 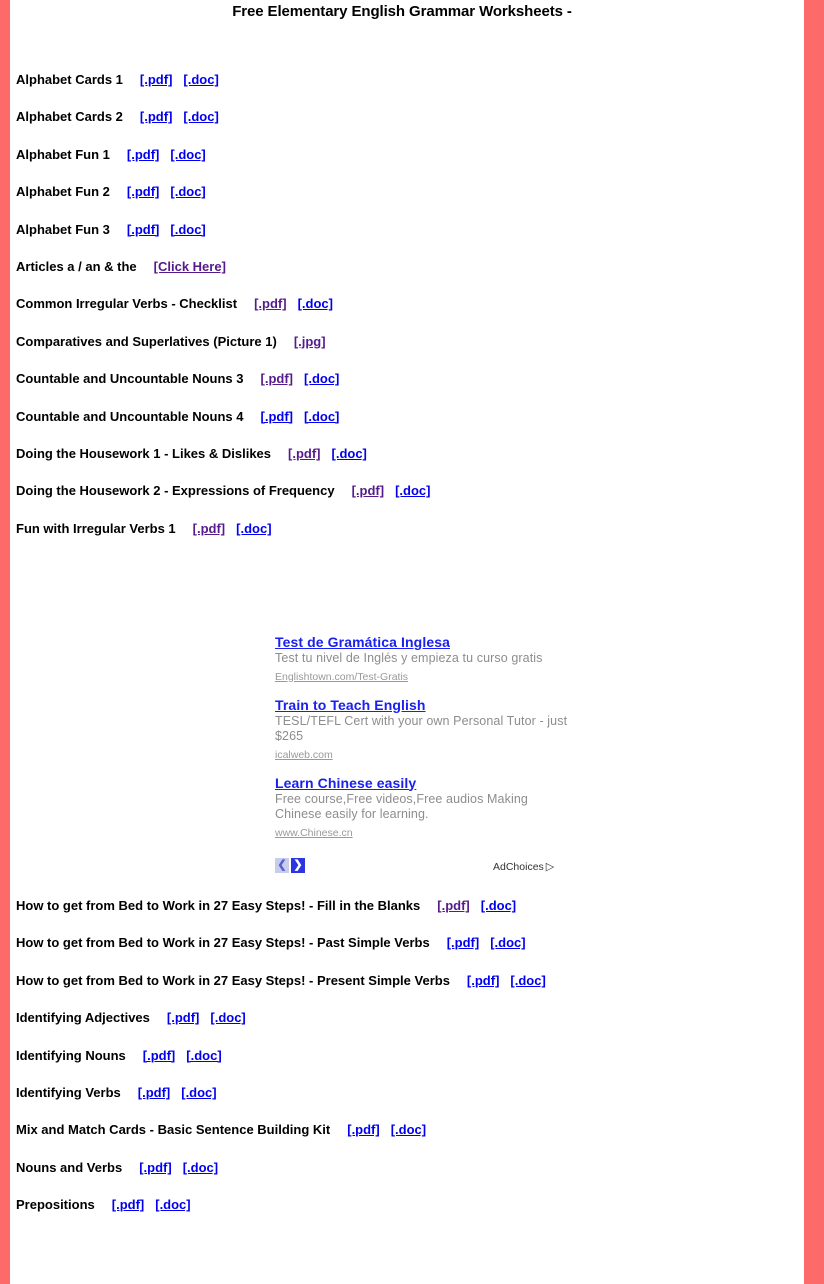 What do you see at coordinates (425, 642) in the screenshot?
I see `ad-headline-link: Test de Gramática Inglesa` at bounding box center [425, 642].